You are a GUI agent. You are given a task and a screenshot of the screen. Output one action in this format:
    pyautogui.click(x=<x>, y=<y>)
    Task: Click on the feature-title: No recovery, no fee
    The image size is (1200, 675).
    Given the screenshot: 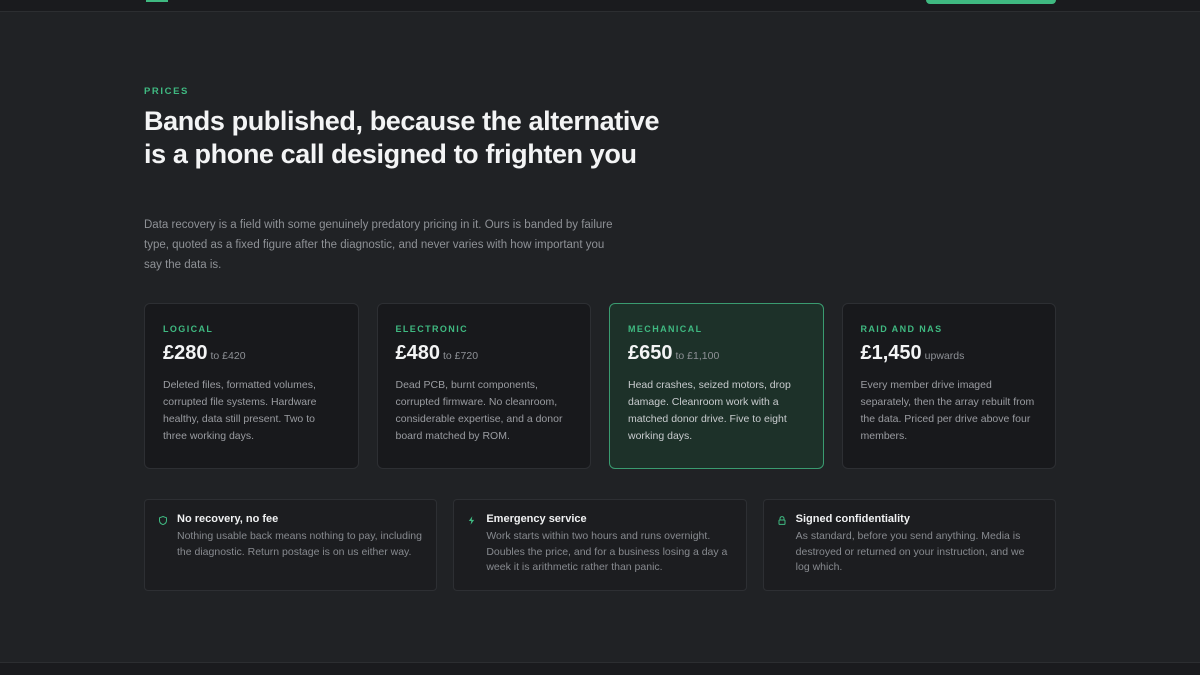 What is the action you would take?
    pyautogui.click(x=228, y=519)
    